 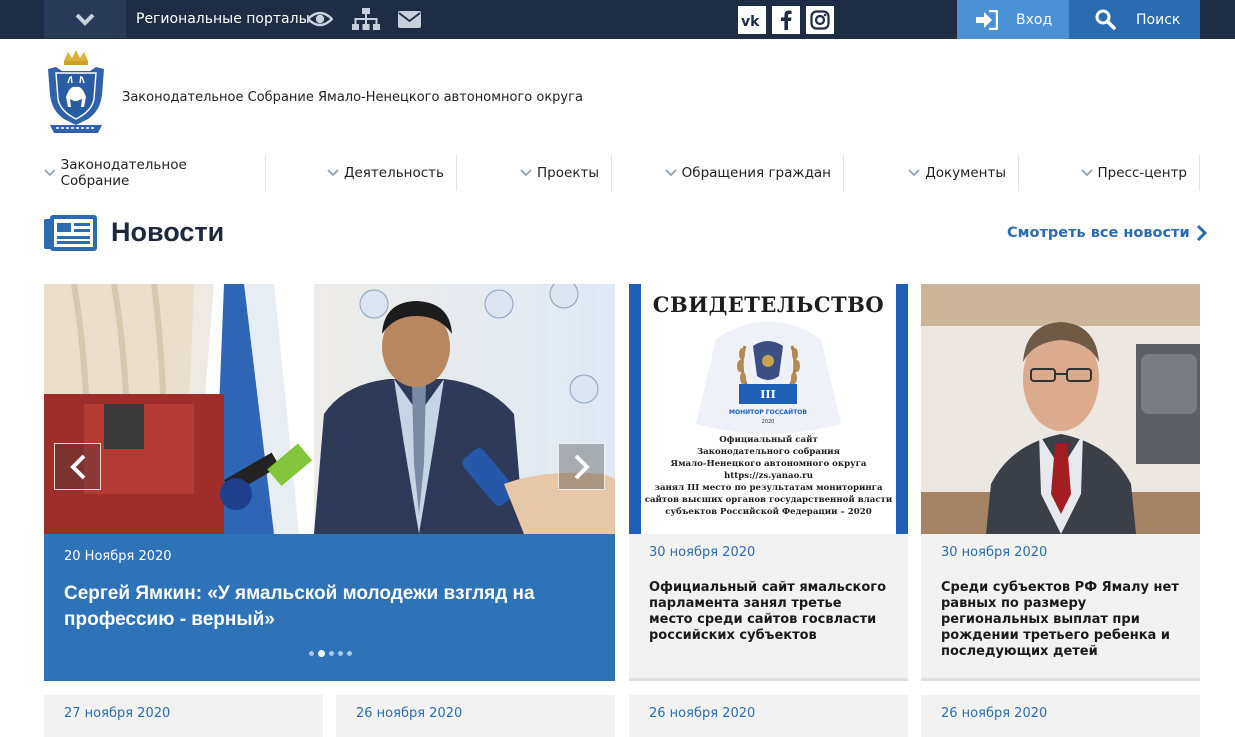 What do you see at coordinates (756, 173) in the screenshot?
I see `nav-label: Обращения граждан` at bounding box center [756, 173].